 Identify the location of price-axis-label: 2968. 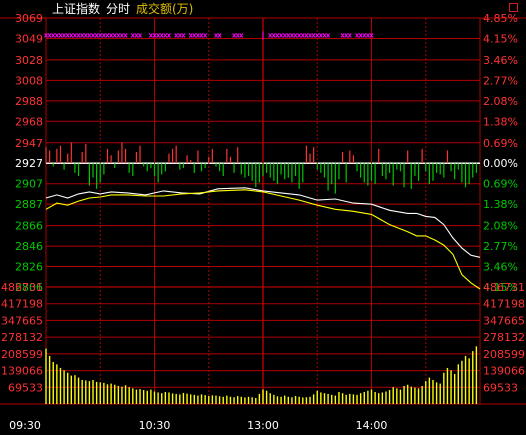
(29, 121).